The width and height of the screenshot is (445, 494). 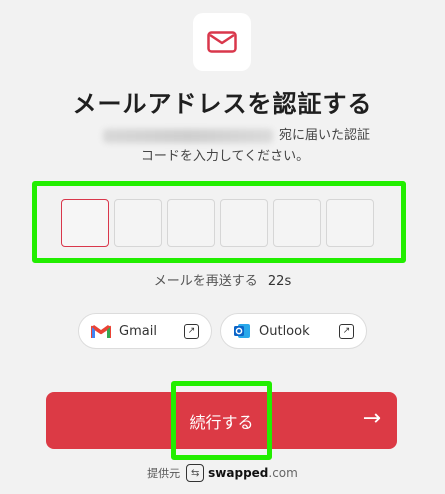 I want to click on subtitle: 宛に届いた認証 コードを入力してください。, so click(x=225, y=146).